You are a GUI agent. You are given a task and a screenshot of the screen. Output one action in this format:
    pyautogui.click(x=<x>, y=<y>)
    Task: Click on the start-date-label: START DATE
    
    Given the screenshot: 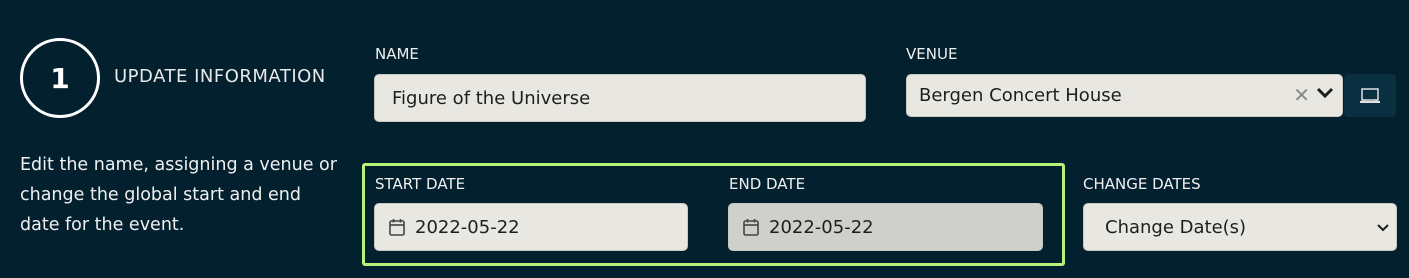 What is the action you would take?
    pyautogui.click(x=420, y=184)
    